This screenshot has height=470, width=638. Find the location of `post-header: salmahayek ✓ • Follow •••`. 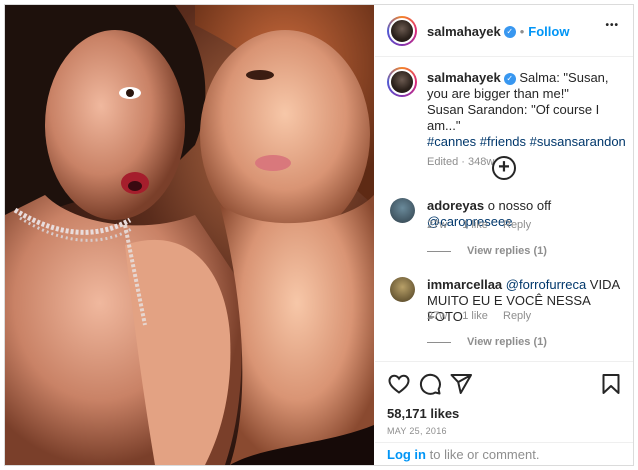

post-header: salmahayek ✓ • Follow ••• is located at coordinates (504, 31).